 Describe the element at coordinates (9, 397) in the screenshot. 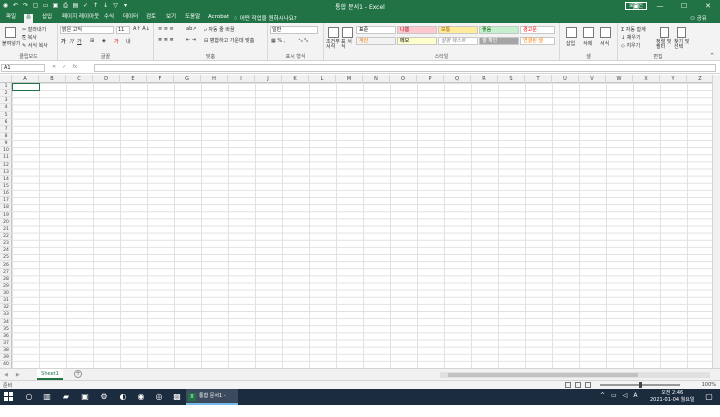

I see `windows-start-icon` at that location.